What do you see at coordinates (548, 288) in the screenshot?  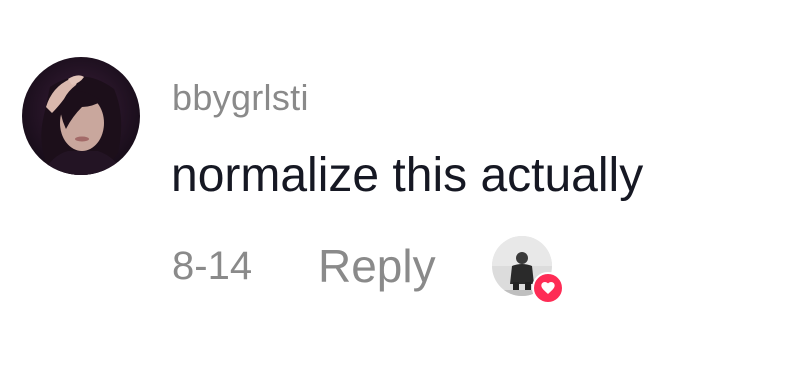 I see `heart-icon` at bounding box center [548, 288].